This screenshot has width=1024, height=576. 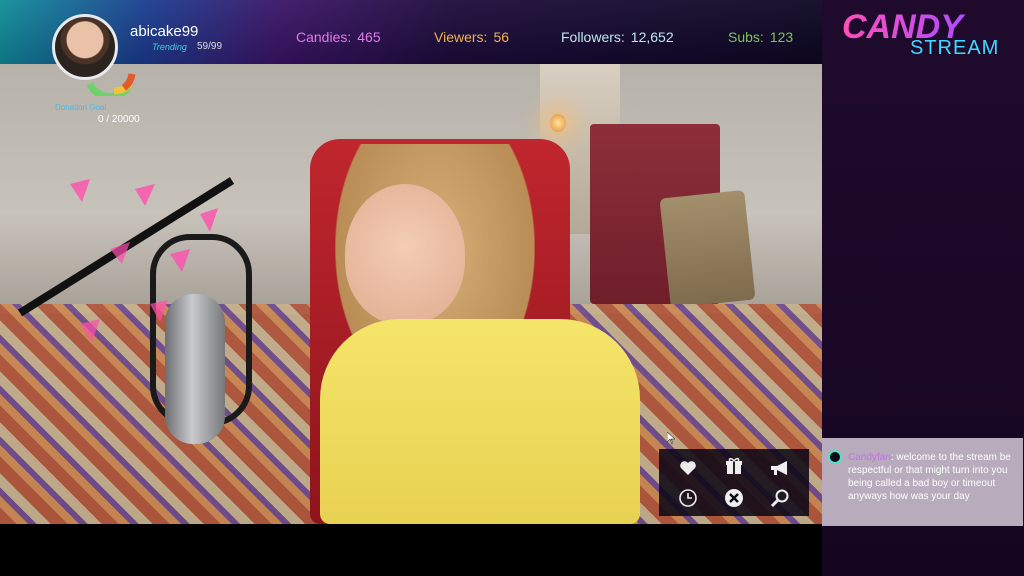 I want to click on megaphone-button, so click(x=780, y=468).